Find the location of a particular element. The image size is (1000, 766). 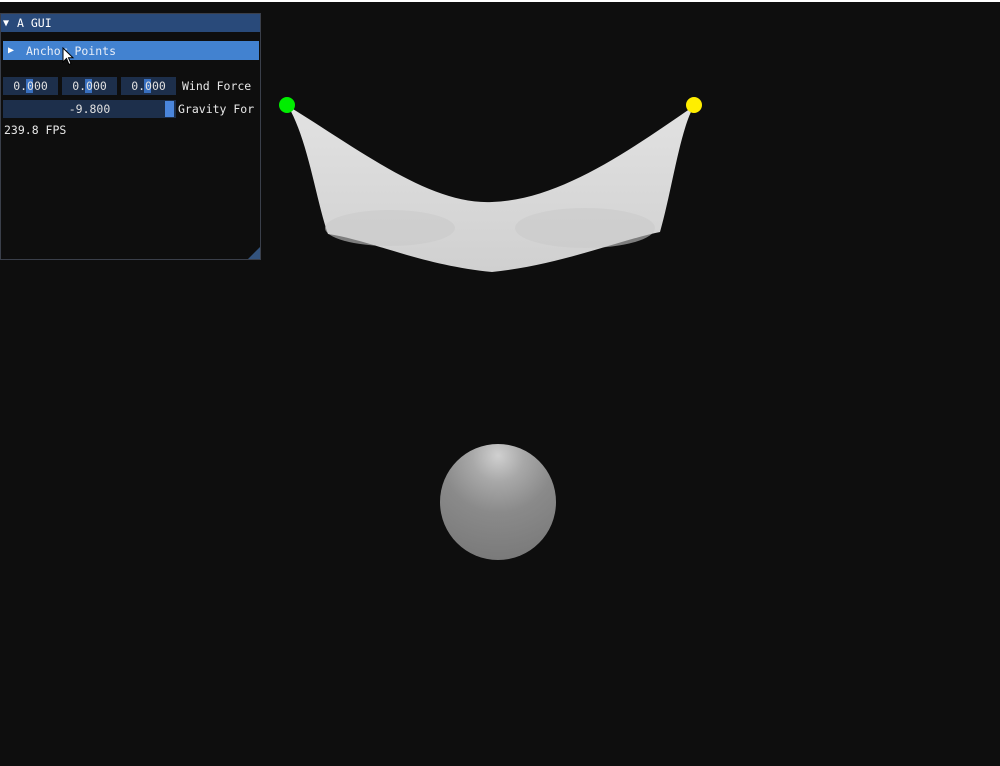

gravity-force-value: -9.800 is located at coordinates (89, 109).